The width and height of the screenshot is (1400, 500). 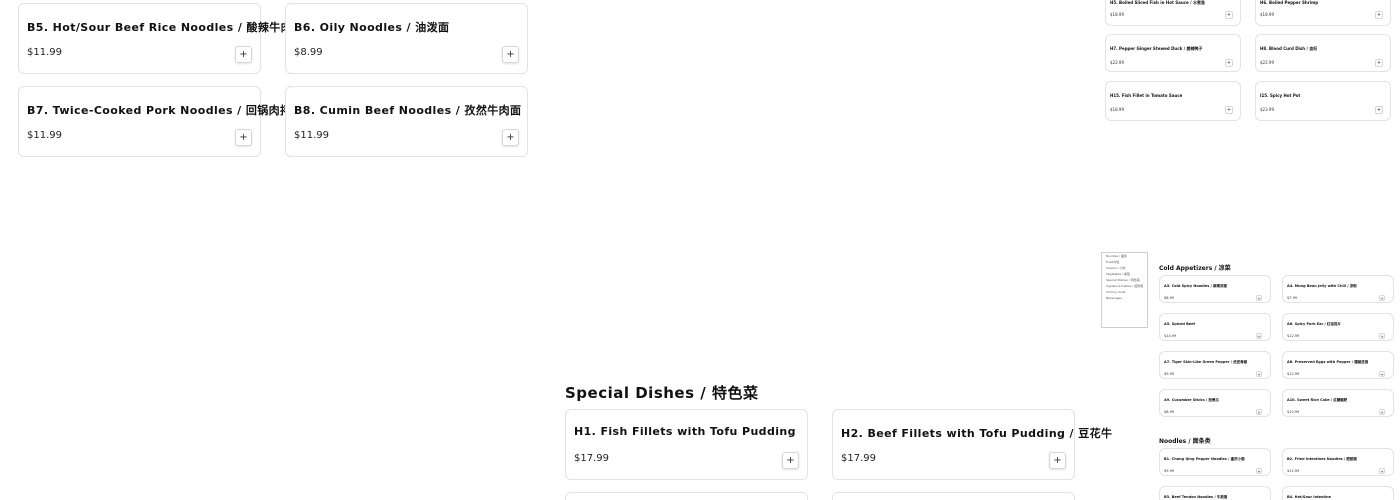 I want to click on section-title-noodles: Noodles / 面条类, so click(x=1185, y=441).